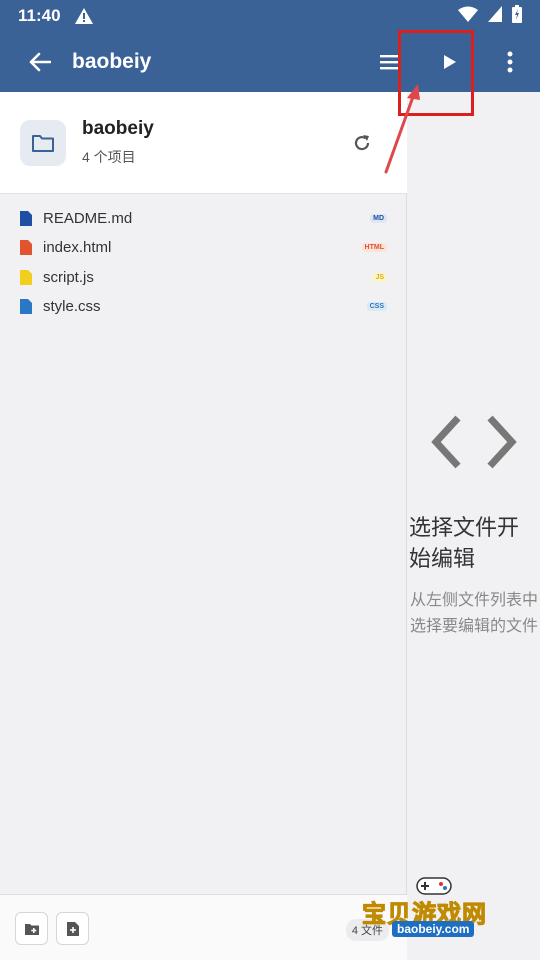 The width and height of the screenshot is (540, 960). I want to click on file-name: index.html, so click(77, 248).